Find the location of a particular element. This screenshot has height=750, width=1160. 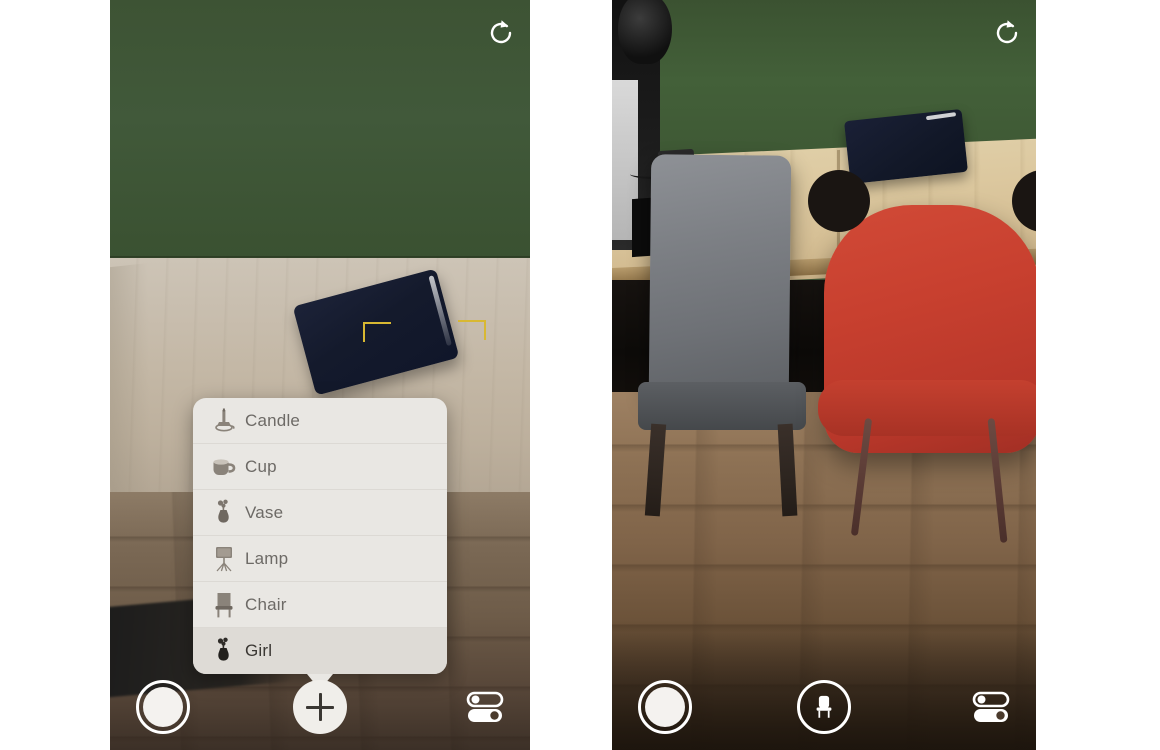

menu-item-label: Lamp is located at coordinates (267, 558).